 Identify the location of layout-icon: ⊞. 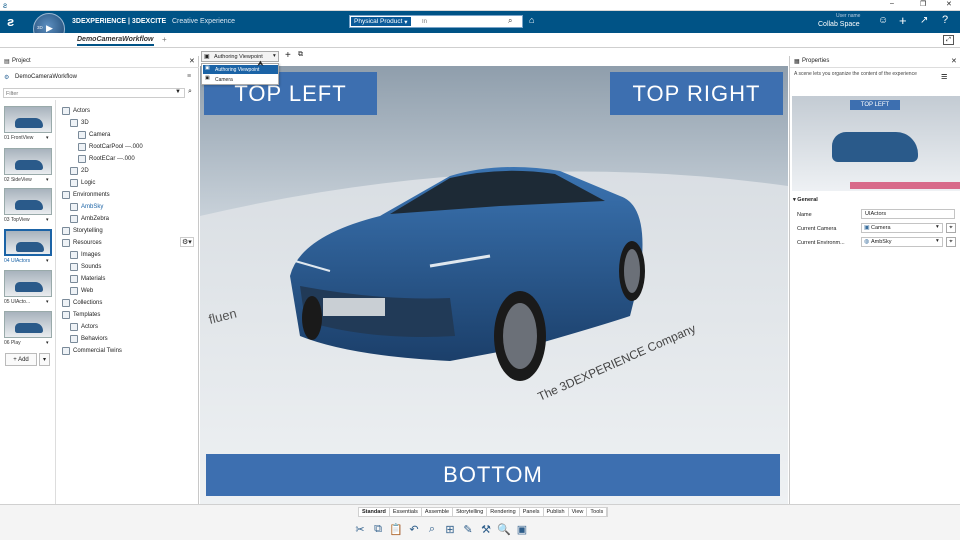
(450, 529).